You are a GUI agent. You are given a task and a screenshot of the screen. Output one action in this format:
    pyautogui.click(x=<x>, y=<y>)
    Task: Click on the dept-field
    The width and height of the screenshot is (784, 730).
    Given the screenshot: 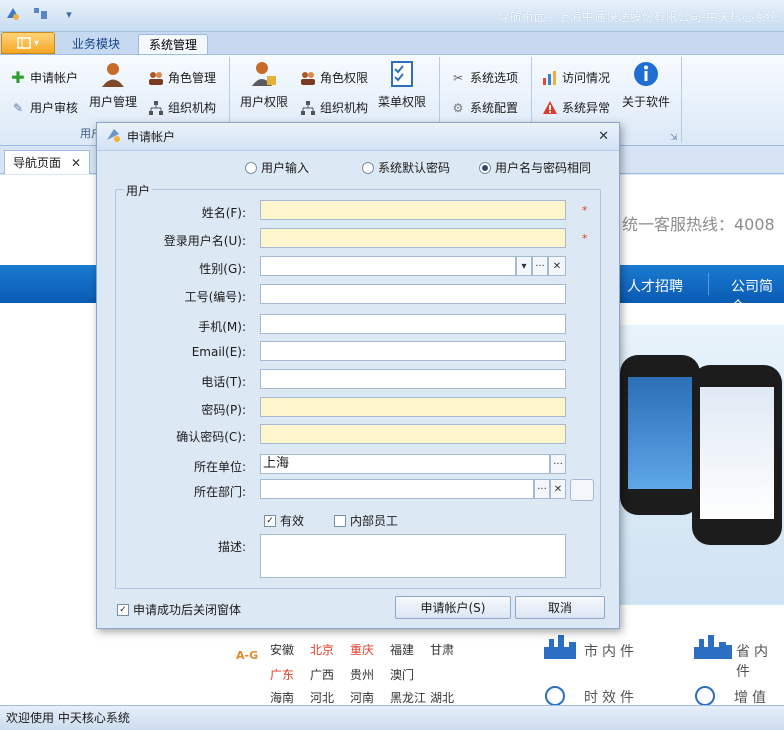 What is the action you would take?
    pyautogui.click(x=397, y=489)
    